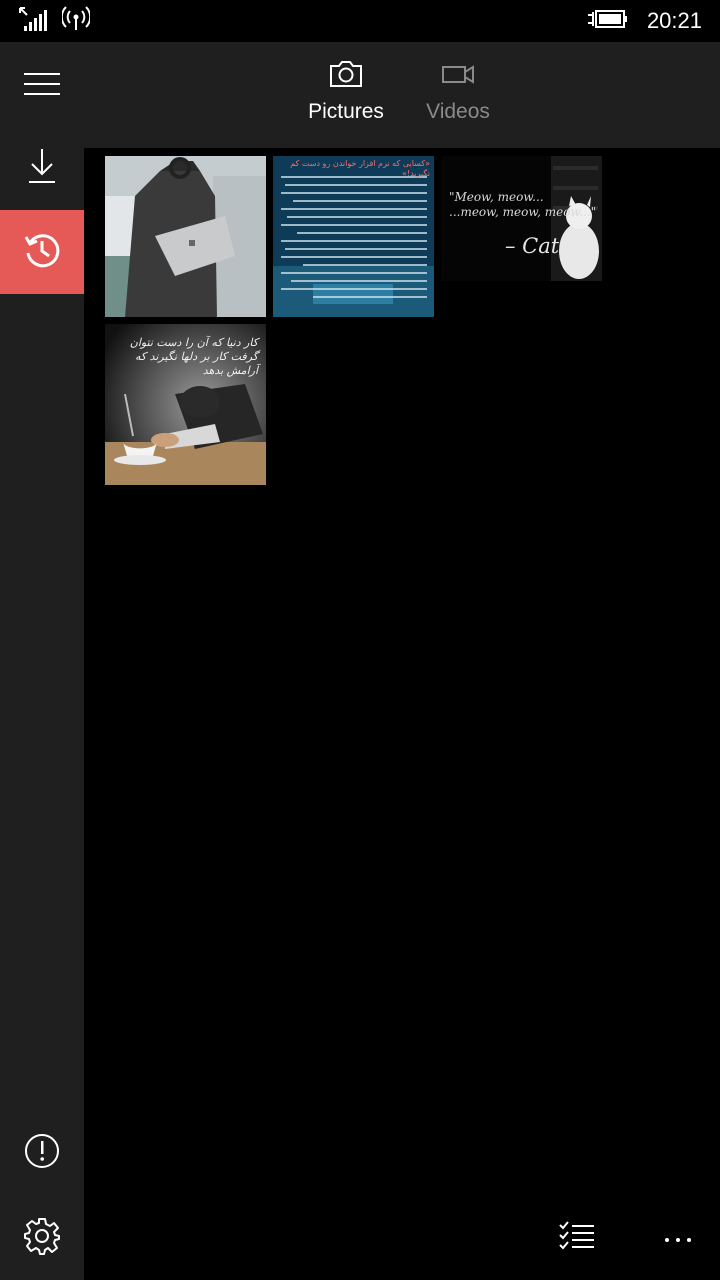  Describe the element at coordinates (608, 21) in the screenshot. I see `battery-charging-icon` at that location.